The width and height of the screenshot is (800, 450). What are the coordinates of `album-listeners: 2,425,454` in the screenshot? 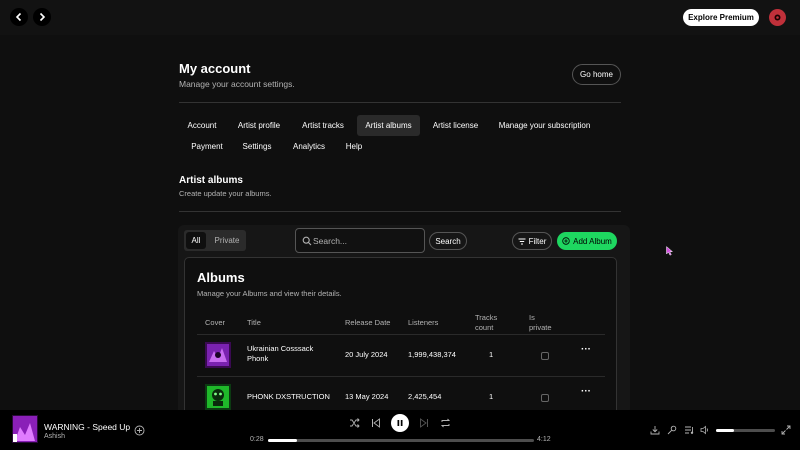 It's located at (425, 396).